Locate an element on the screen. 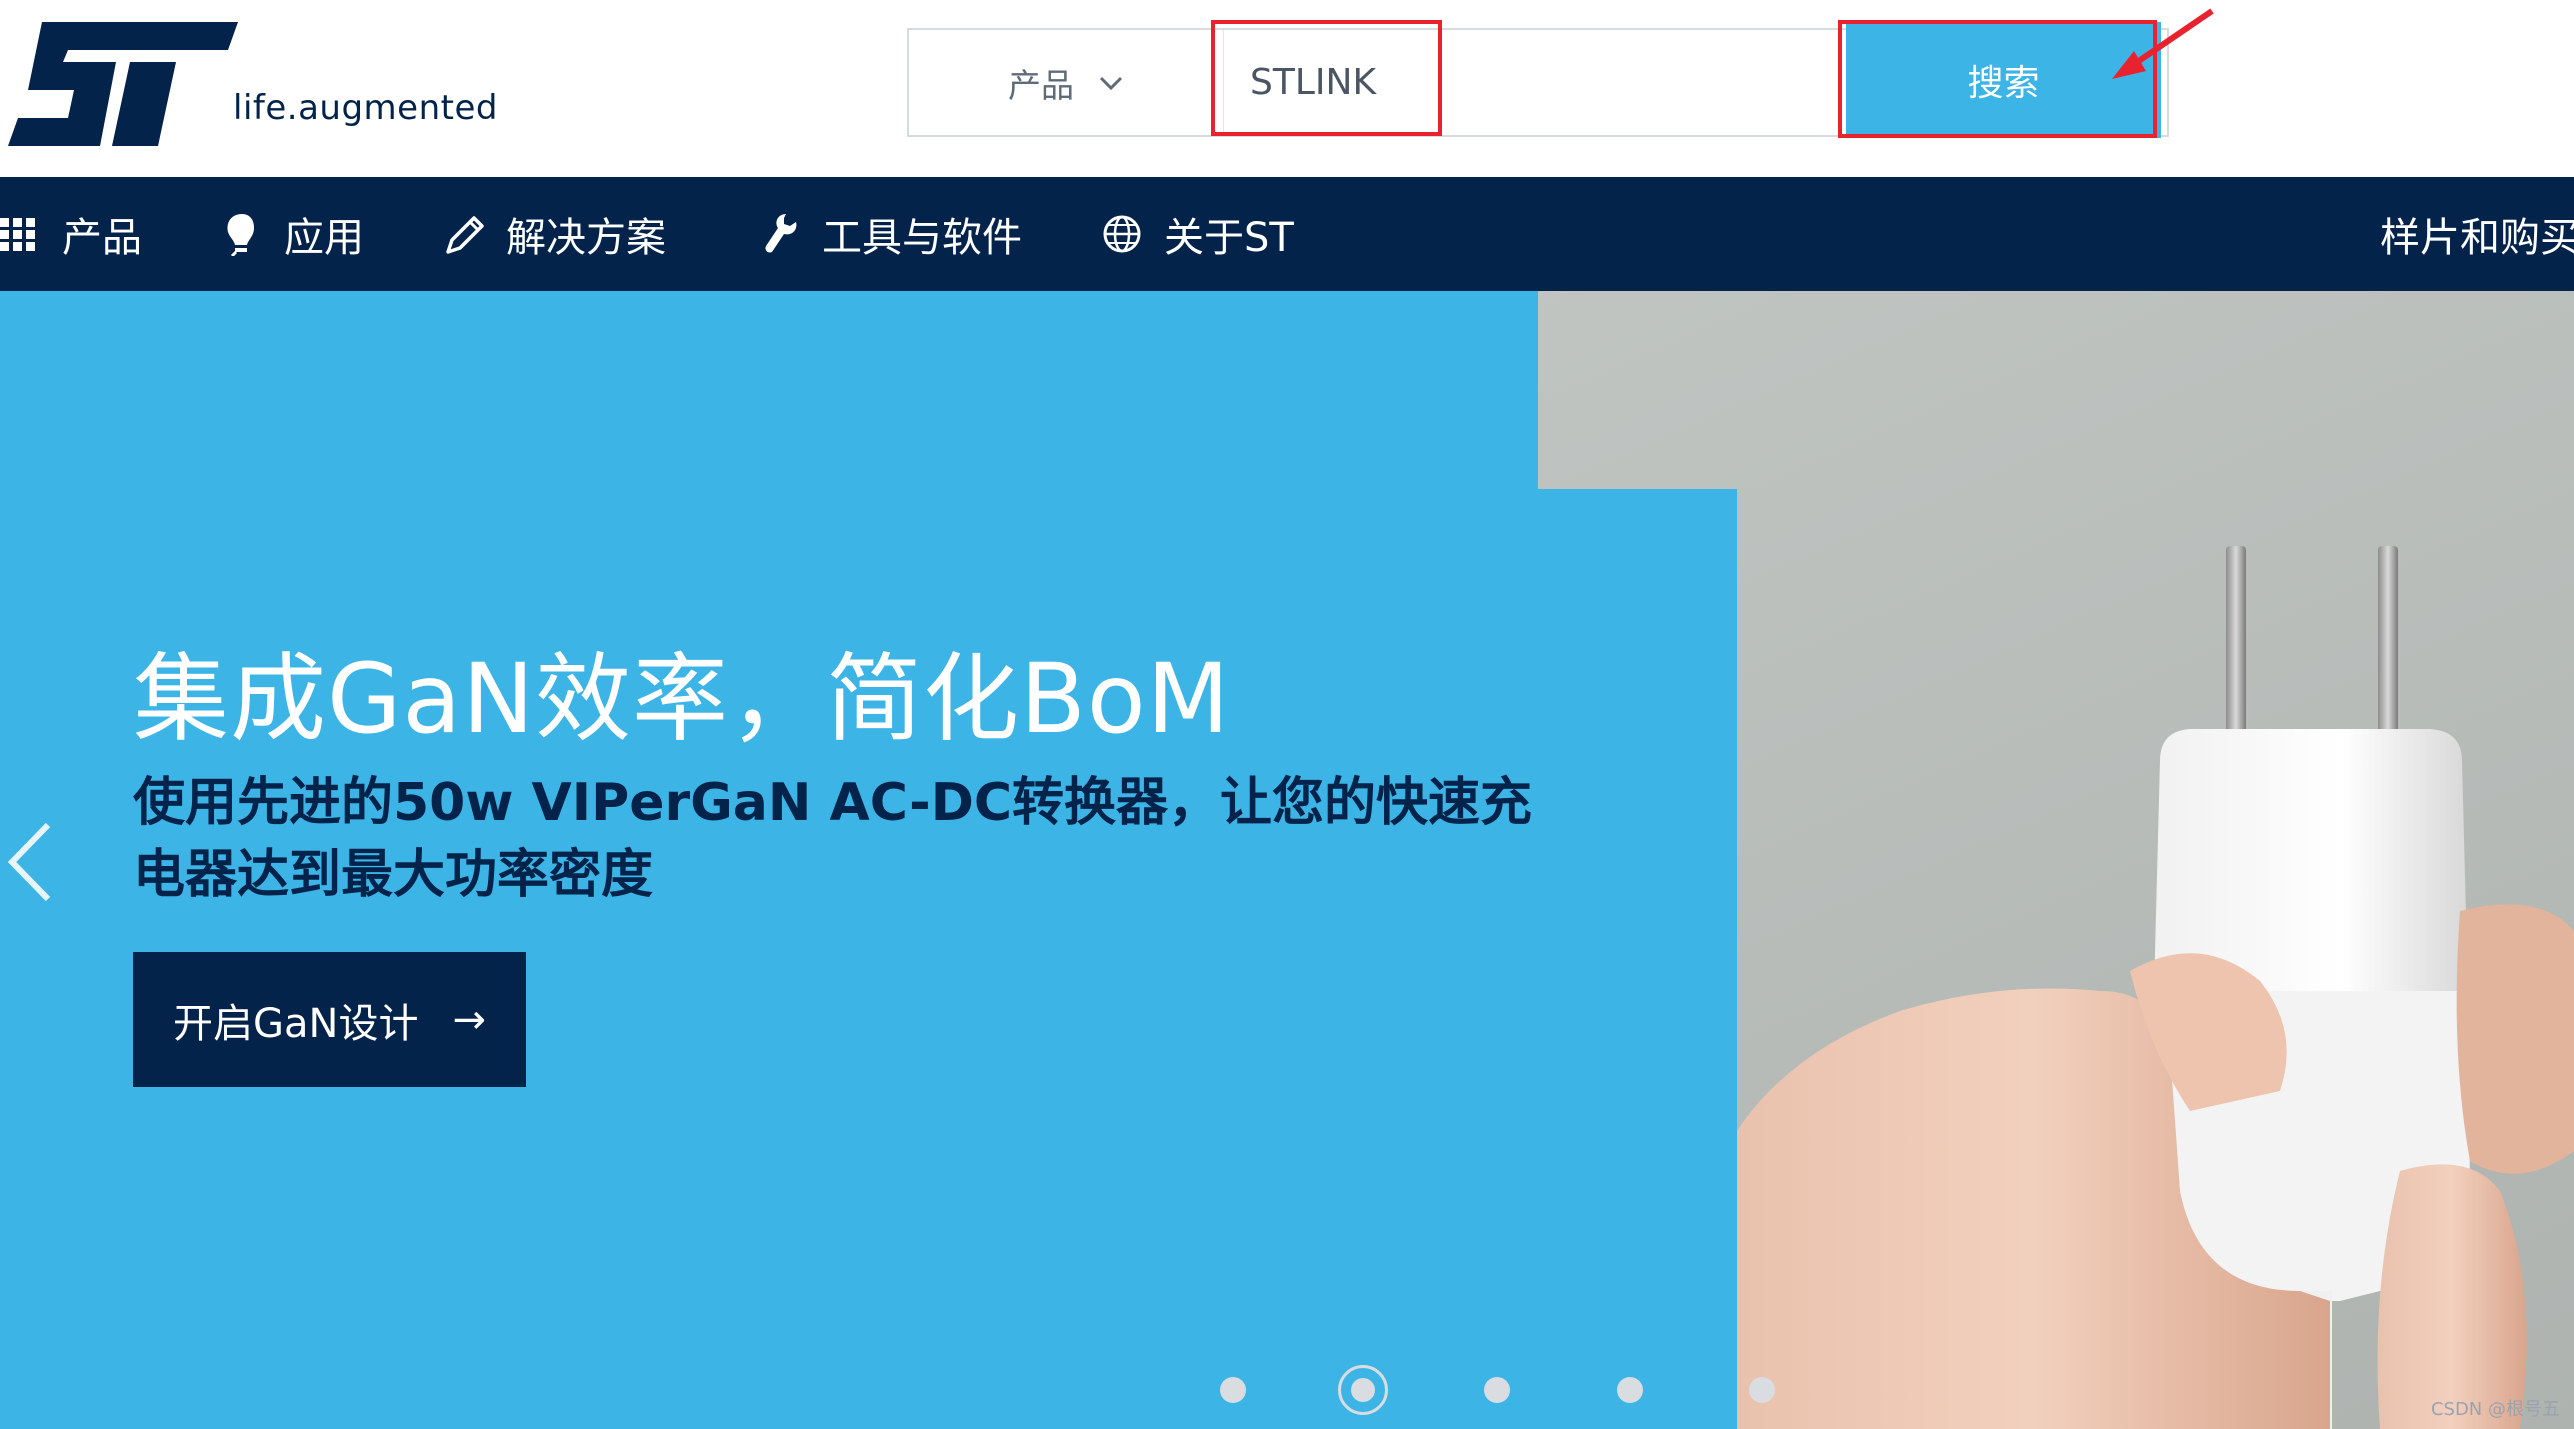 The image size is (2574, 1429). carousel-dot-2-active is located at coordinates (1363, 1390).